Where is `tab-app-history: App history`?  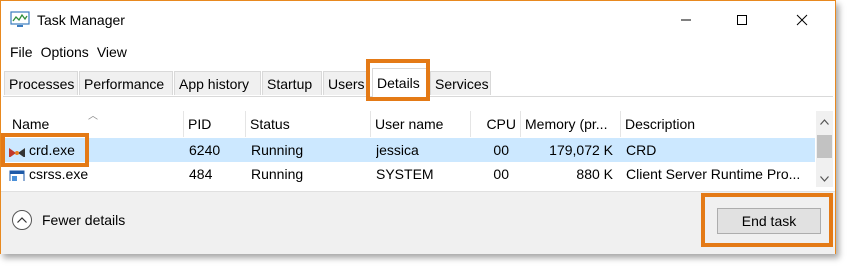
tab-app-history: App history is located at coordinates (217, 83).